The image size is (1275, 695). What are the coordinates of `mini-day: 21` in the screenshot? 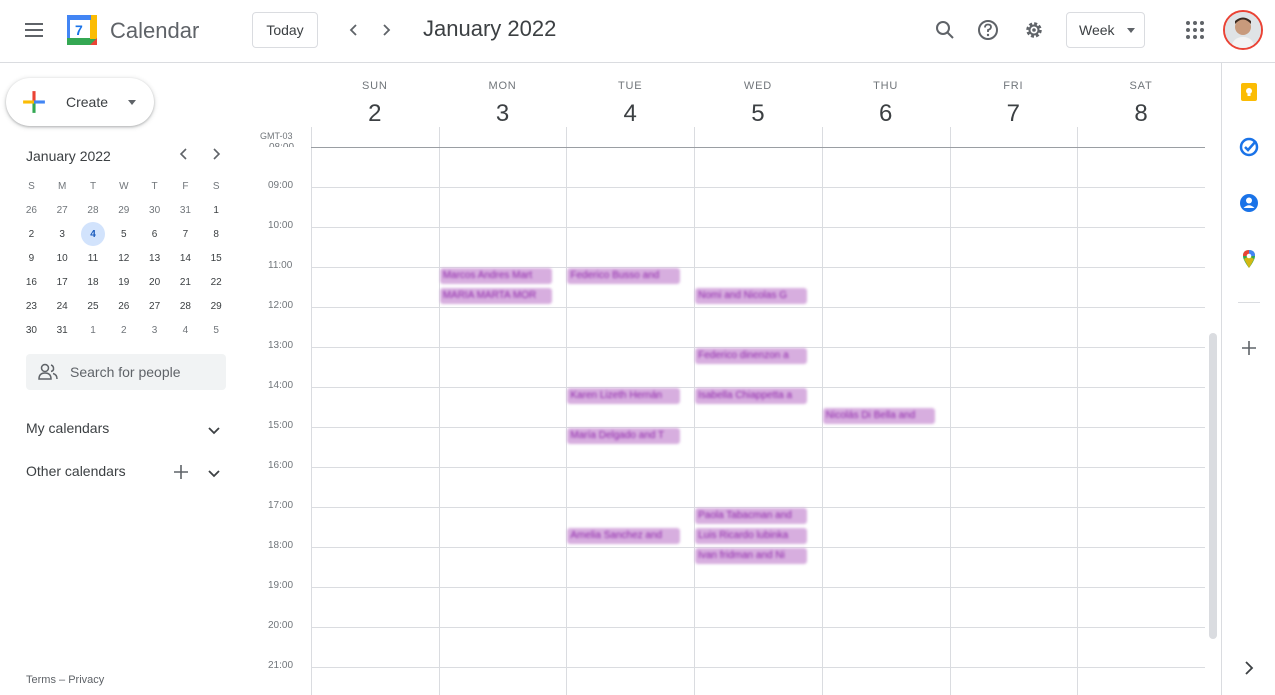 It's located at (185, 282).